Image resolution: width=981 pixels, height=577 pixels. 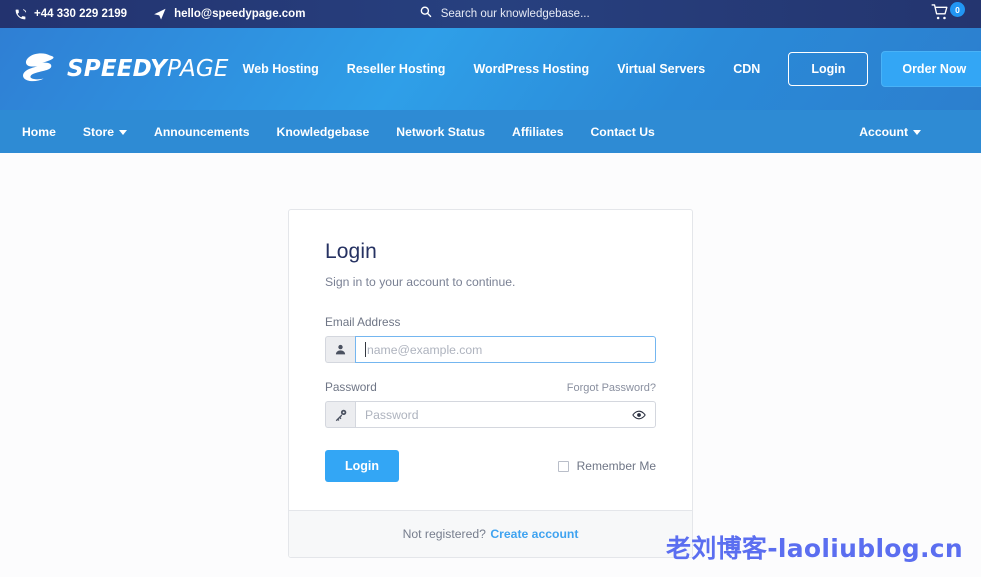 I want to click on contact-phone: +44 330 229 2199, so click(x=70, y=14).